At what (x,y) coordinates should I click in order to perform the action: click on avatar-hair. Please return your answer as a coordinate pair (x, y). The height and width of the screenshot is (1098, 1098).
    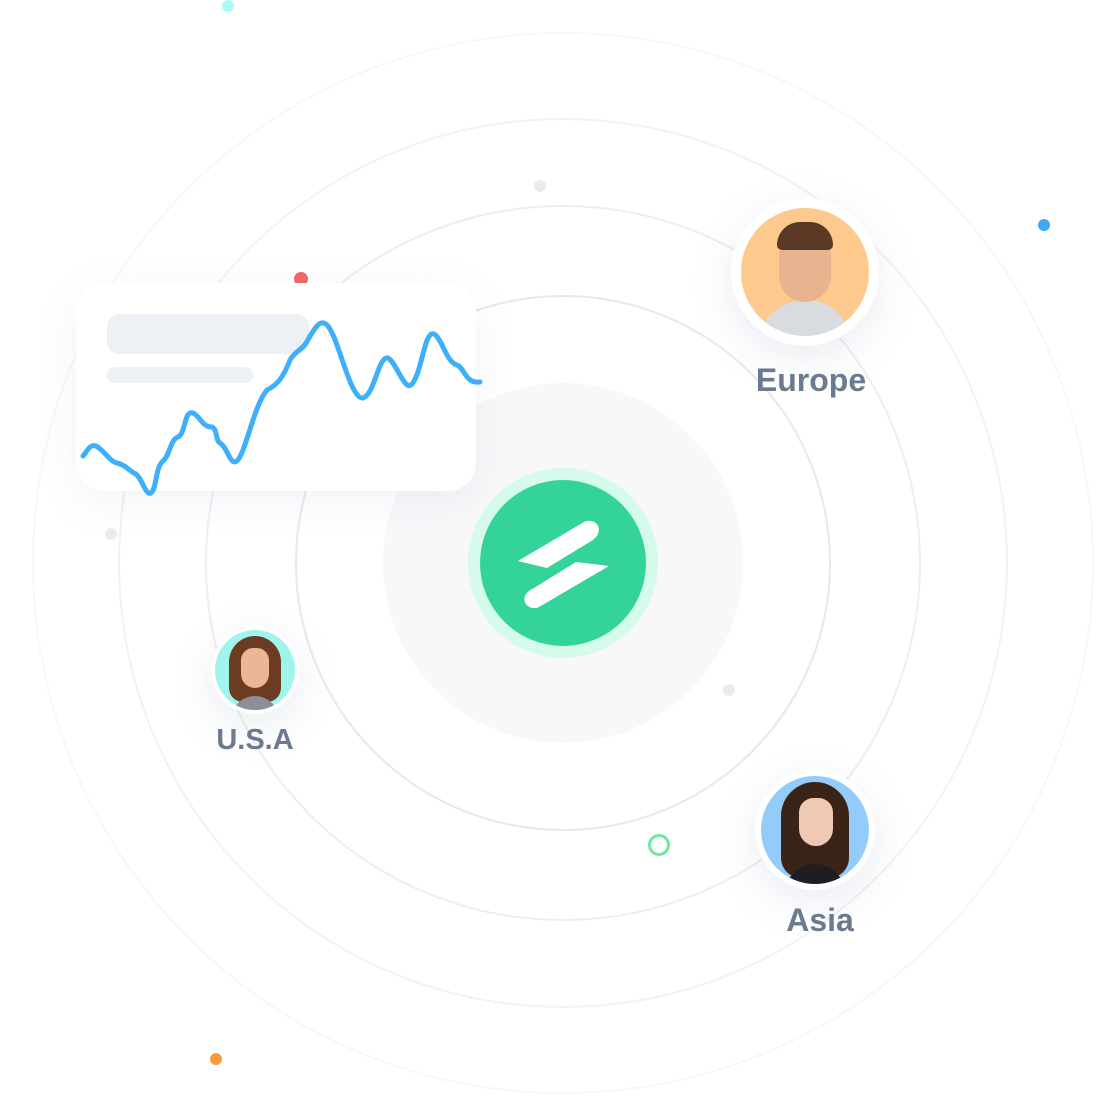
    Looking at the image, I should click on (805, 236).